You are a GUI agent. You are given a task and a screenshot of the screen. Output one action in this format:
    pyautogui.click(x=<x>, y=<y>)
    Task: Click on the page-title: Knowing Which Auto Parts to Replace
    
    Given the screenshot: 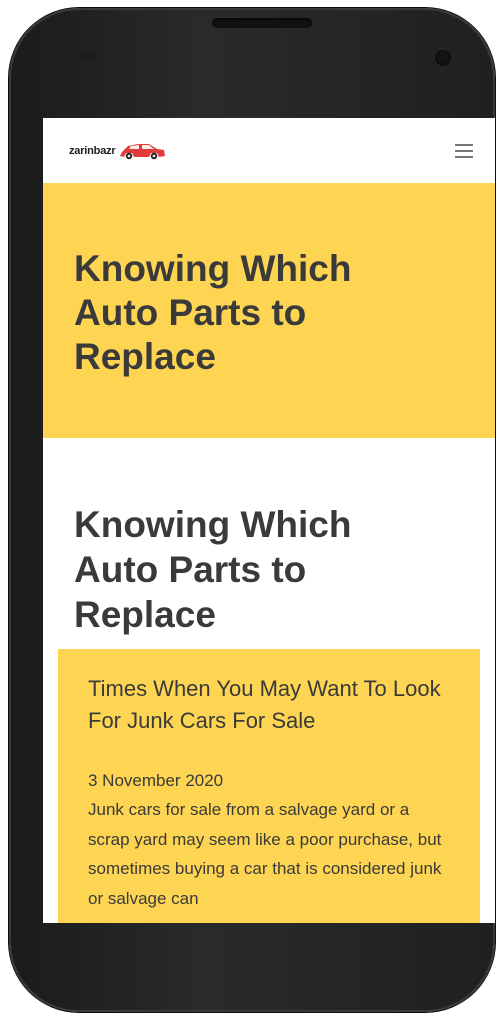 What is the action you would take?
    pyautogui.click(x=213, y=312)
    